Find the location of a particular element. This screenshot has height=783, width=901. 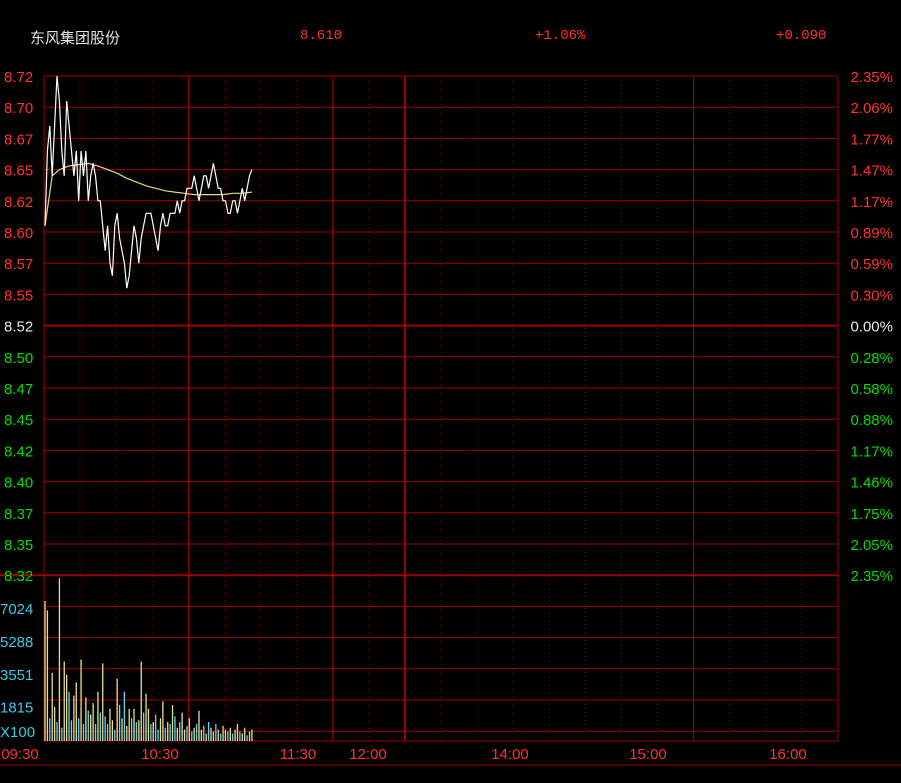

volume-tick-label: 7024 is located at coordinates (16, 609).